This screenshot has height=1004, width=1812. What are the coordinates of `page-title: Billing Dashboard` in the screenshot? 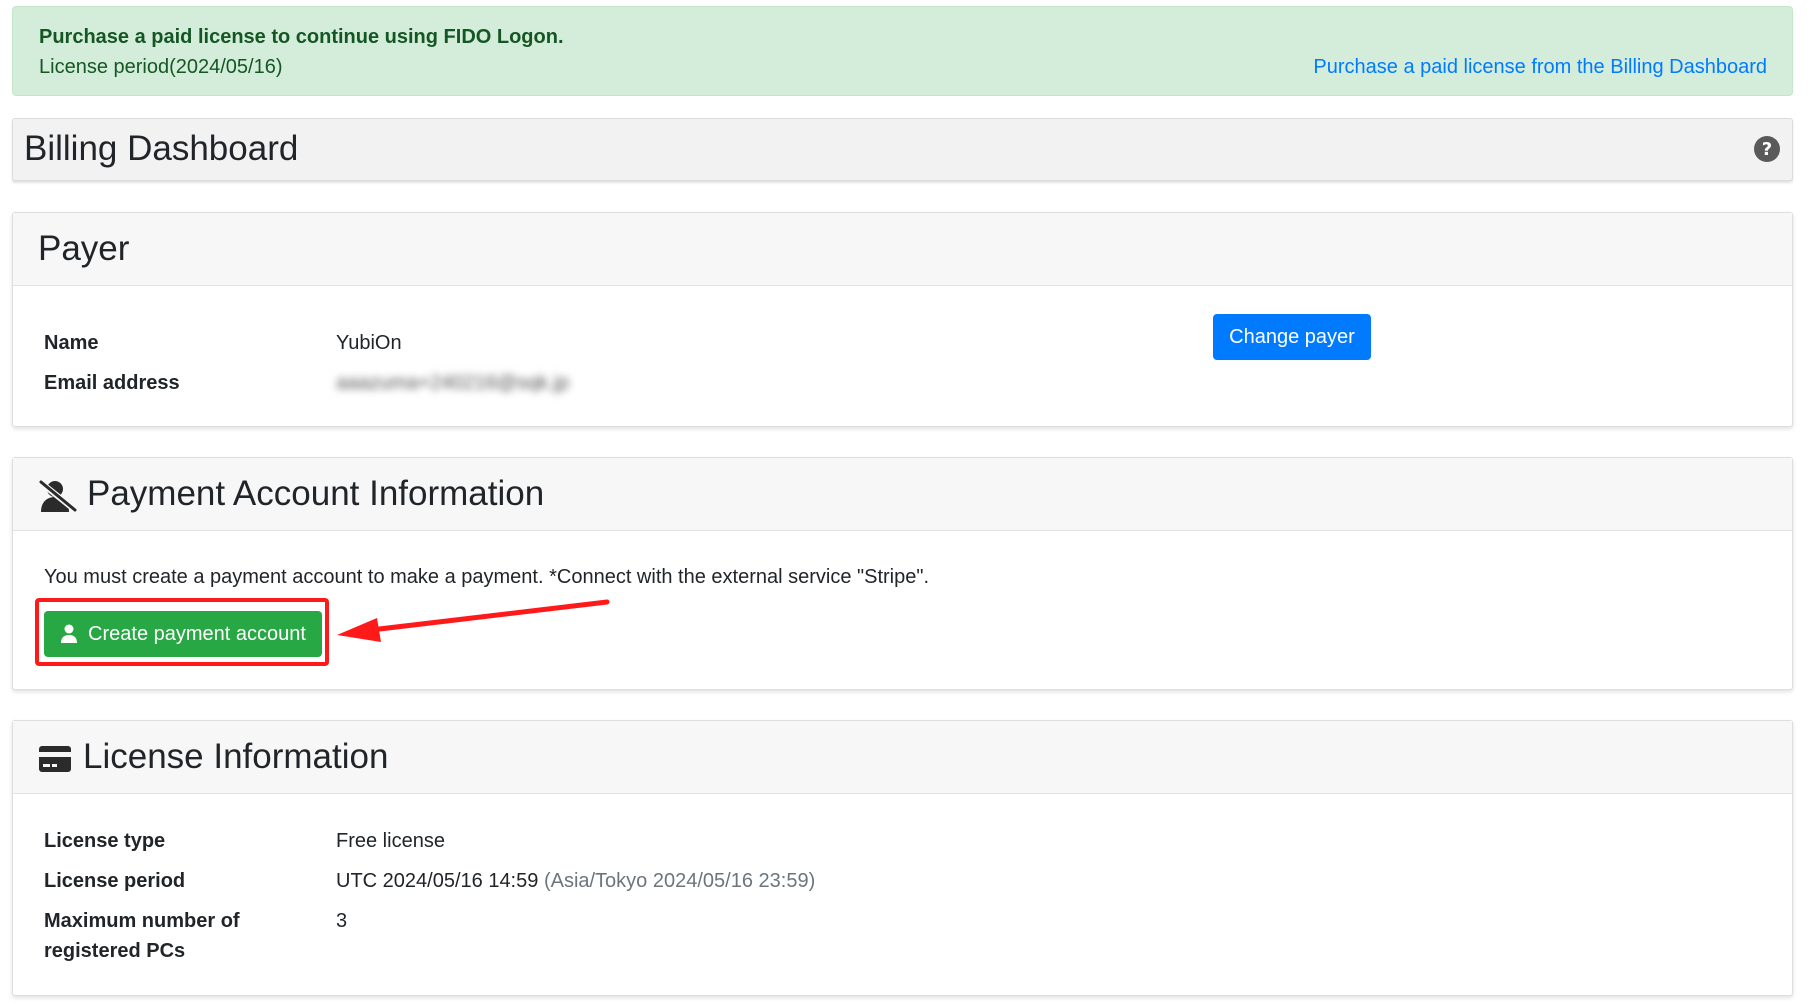 It's located at (161, 148).